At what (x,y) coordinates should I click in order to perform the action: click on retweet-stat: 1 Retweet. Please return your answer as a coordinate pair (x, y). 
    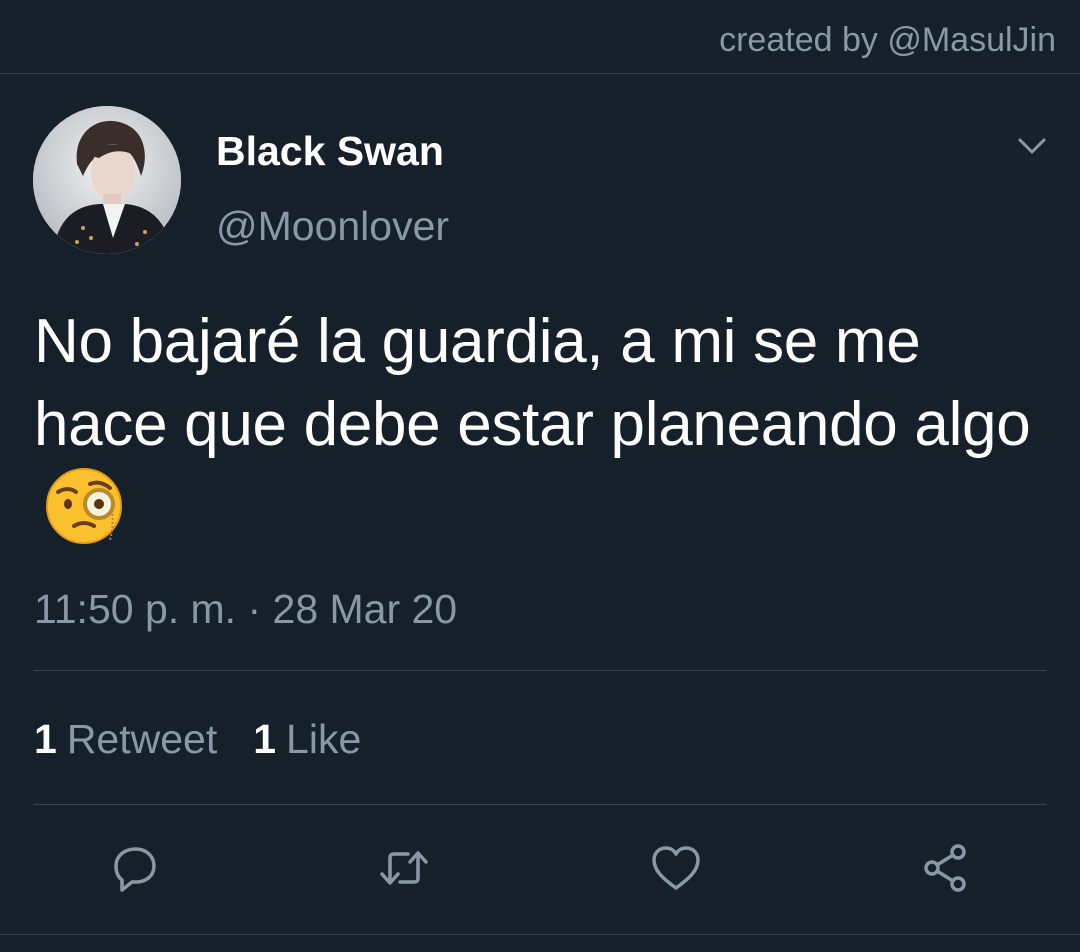
    Looking at the image, I should click on (125, 739).